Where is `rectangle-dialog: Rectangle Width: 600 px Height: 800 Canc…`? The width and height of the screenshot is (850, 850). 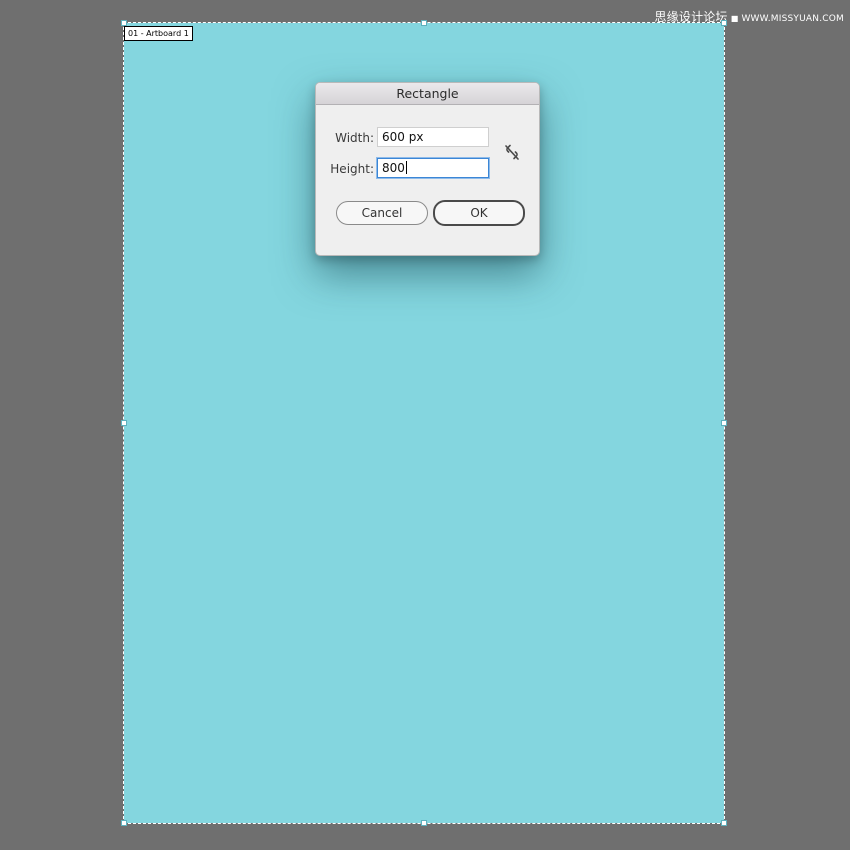 rectangle-dialog: Rectangle Width: 600 px Height: 800 Canc… is located at coordinates (427, 169).